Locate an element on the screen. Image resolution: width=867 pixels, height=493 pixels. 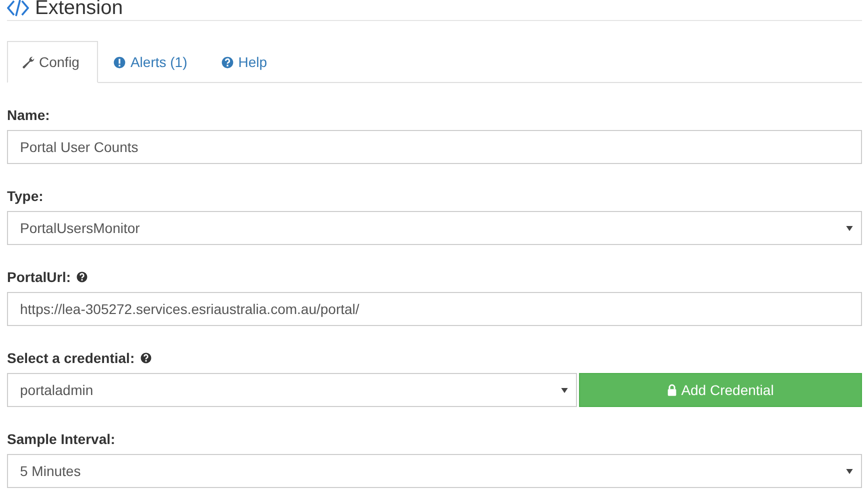
dropdown: 5 Minutes is located at coordinates (434, 471).